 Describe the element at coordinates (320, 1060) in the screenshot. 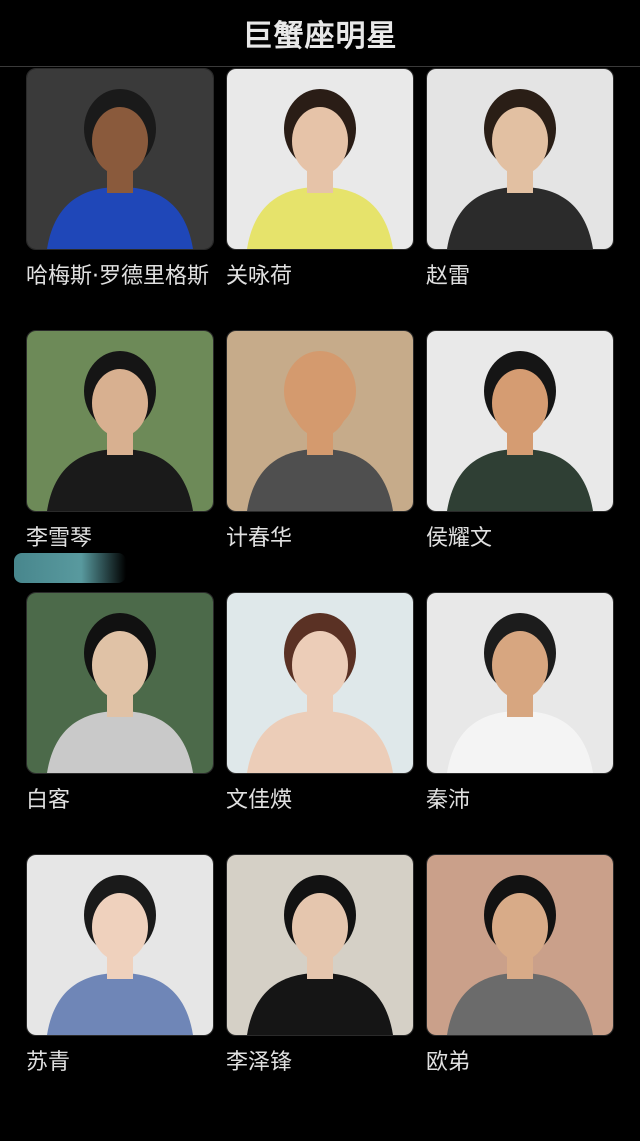

I see `celebrity-name: 李泽锋` at that location.